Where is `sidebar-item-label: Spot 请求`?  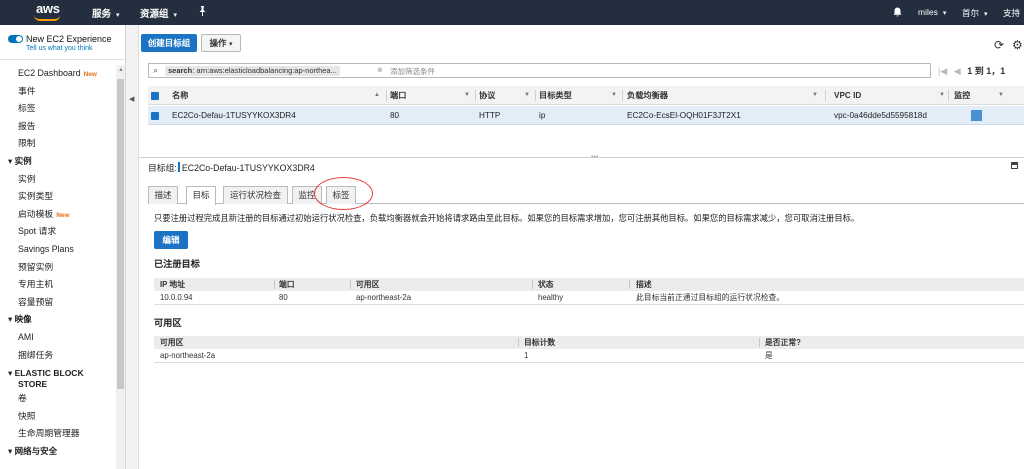
sidebar-item-label: Spot 请求 is located at coordinates (37, 231).